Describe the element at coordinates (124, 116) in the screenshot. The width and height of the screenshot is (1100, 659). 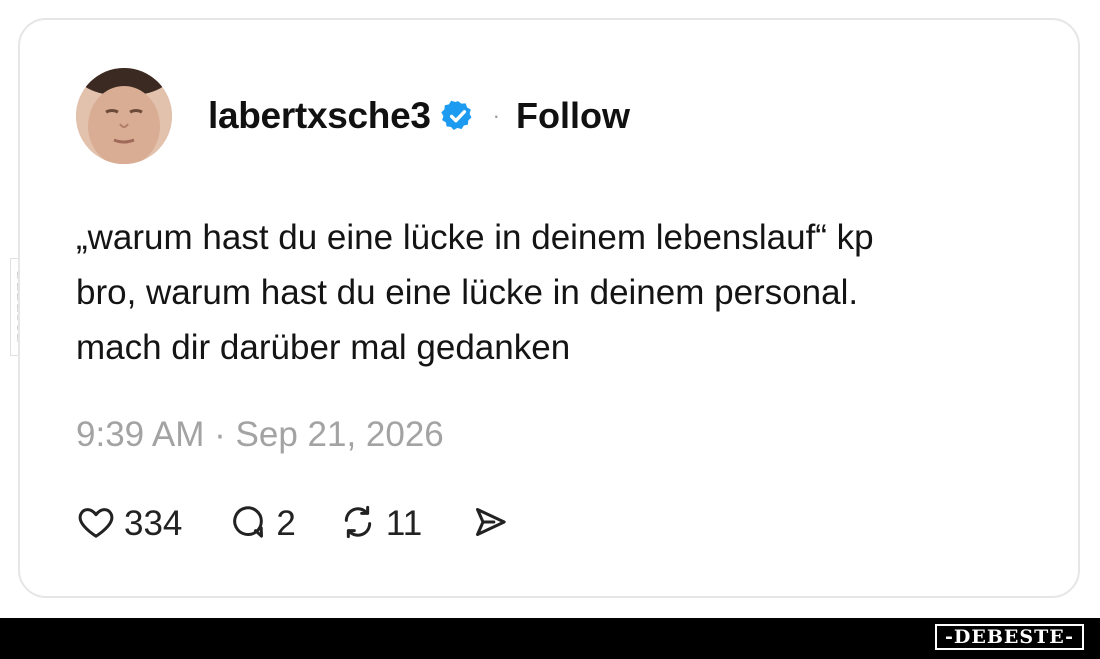
I see `avatar` at that location.